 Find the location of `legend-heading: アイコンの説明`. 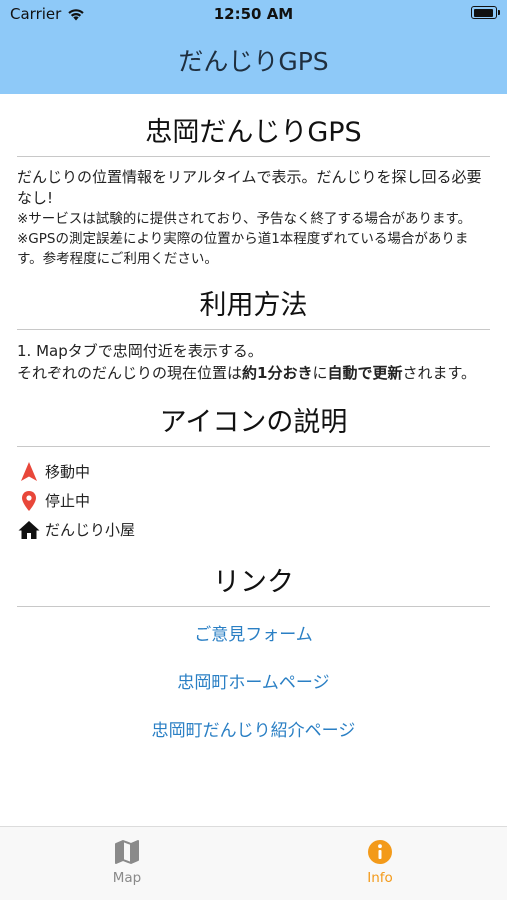

legend-heading: アイコンの説明 is located at coordinates (253, 422).